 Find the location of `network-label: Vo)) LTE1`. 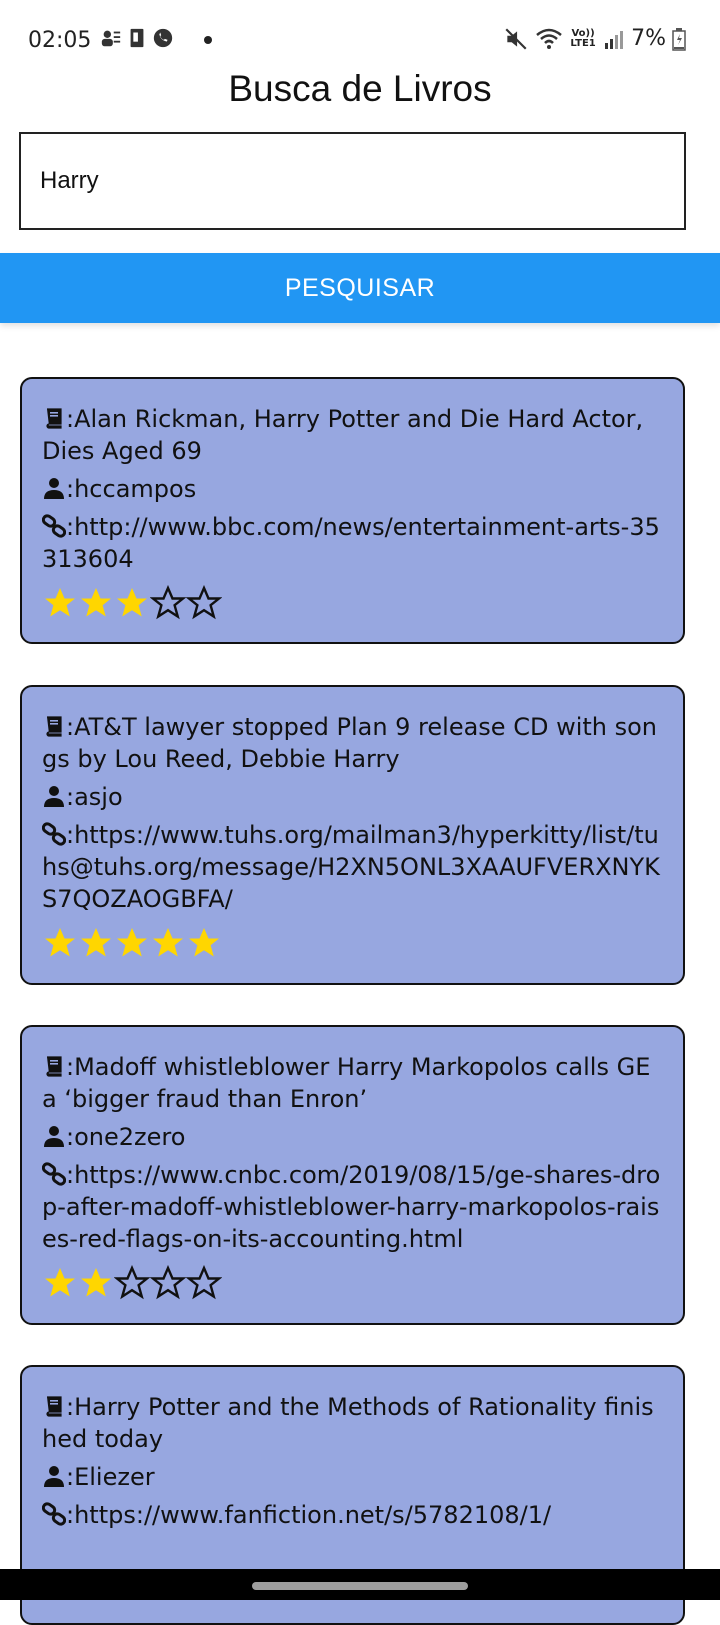

network-label: Vo)) LTE1 is located at coordinates (583, 38).